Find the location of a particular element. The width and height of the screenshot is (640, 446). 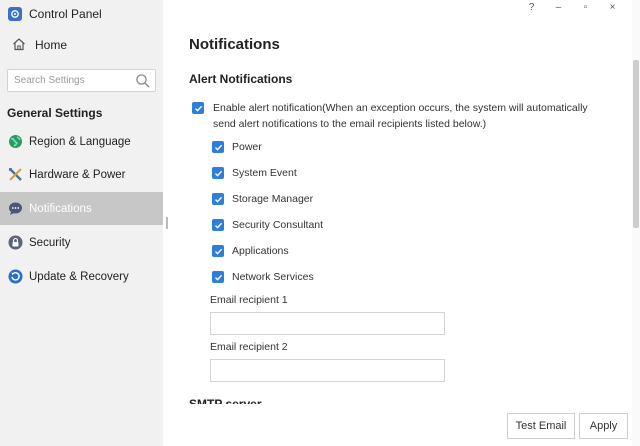

sidebar-item-region-language: Region & Language is located at coordinates (81, 141).